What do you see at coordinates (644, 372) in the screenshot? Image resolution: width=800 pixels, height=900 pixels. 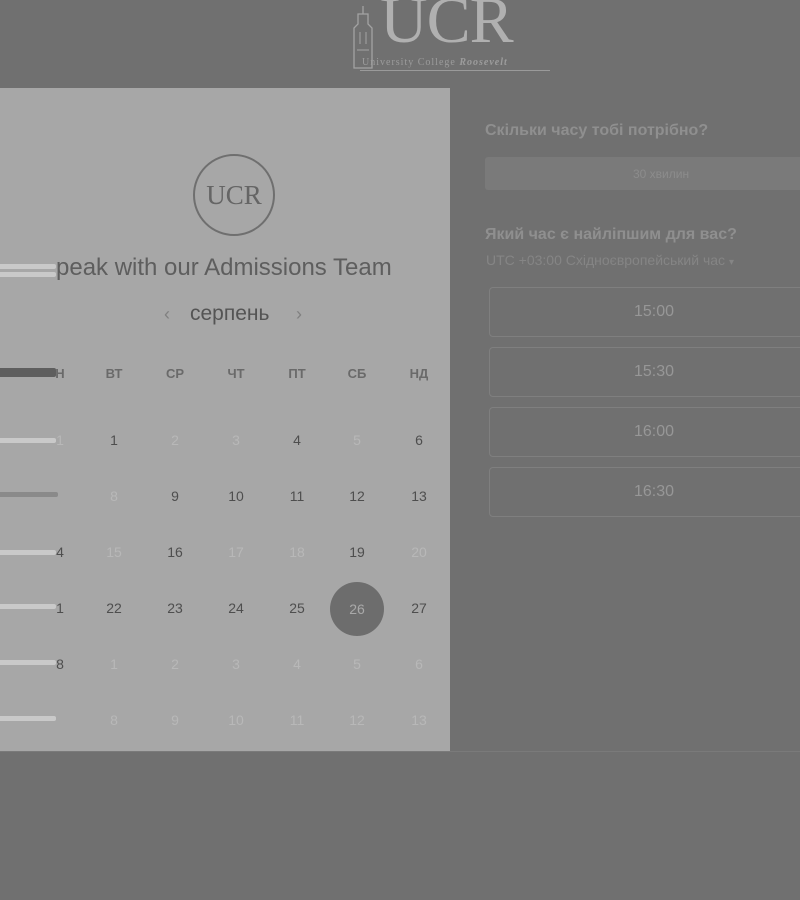 I see `time-slot-button: 15:30` at bounding box center [644, 372].